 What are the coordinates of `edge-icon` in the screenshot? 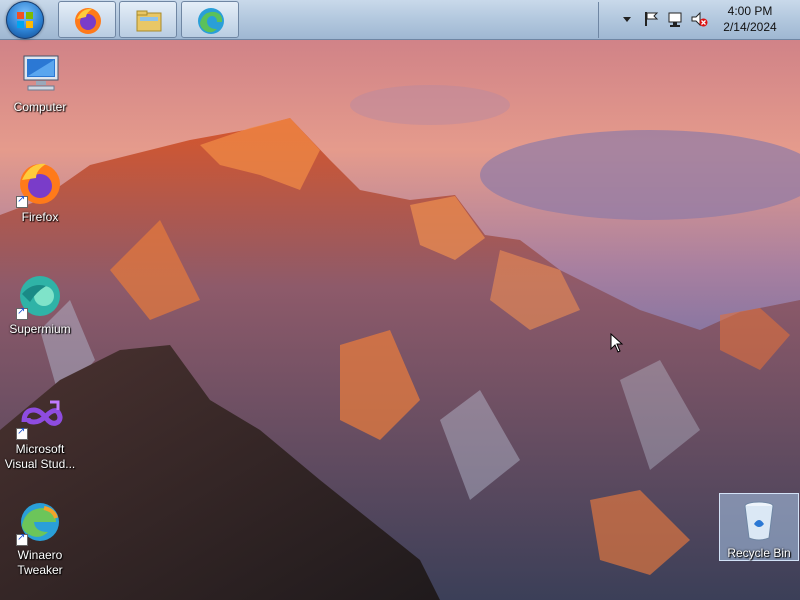 It's located at (211, 21).